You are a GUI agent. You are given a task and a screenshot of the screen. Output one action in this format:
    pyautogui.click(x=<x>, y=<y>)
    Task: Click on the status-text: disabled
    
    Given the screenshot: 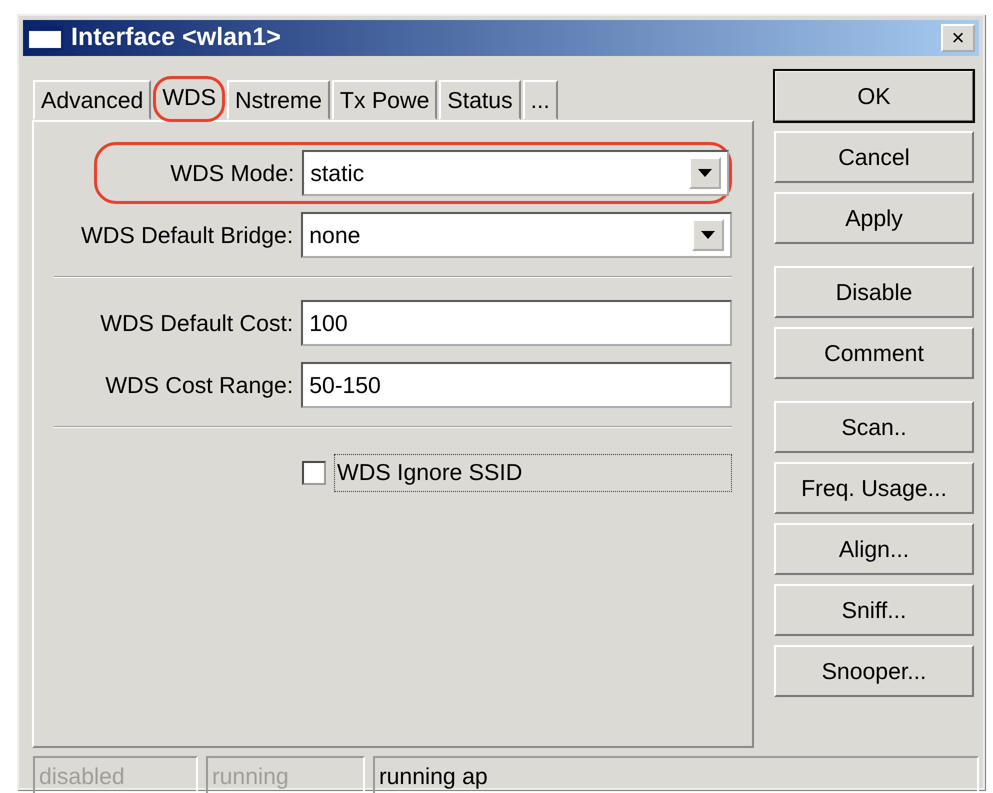 What is the action you would take?
    pyautogui.click(x=115, y=774)
    